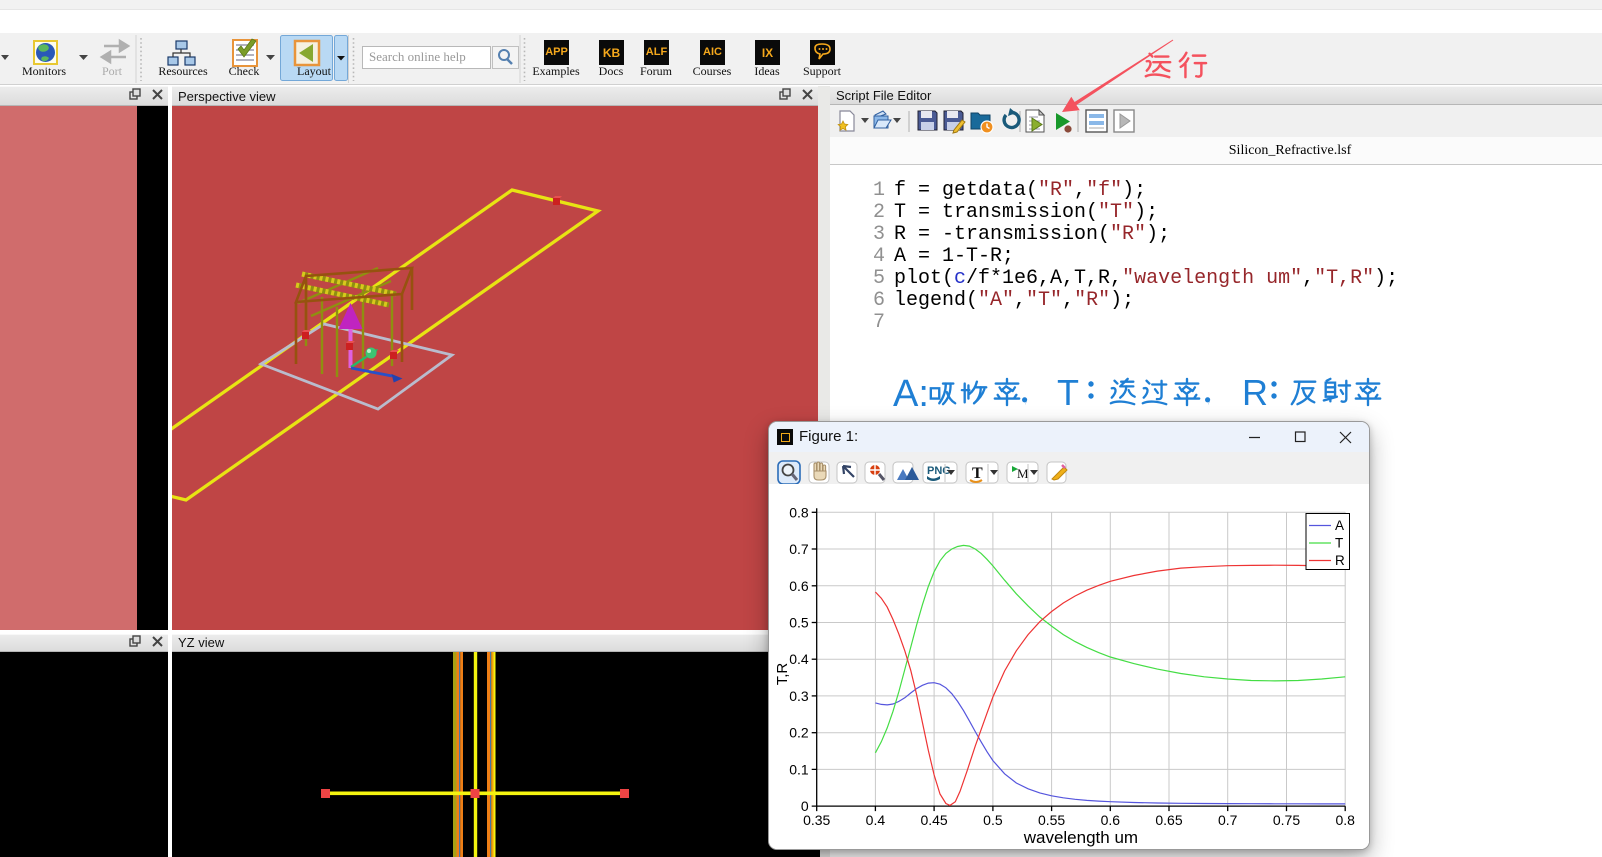 The width and height of the screenshot is (1602, 857). Describe the element at coordinates (911, 394) in the screenshot. I see `svg-text: A:` at that location.